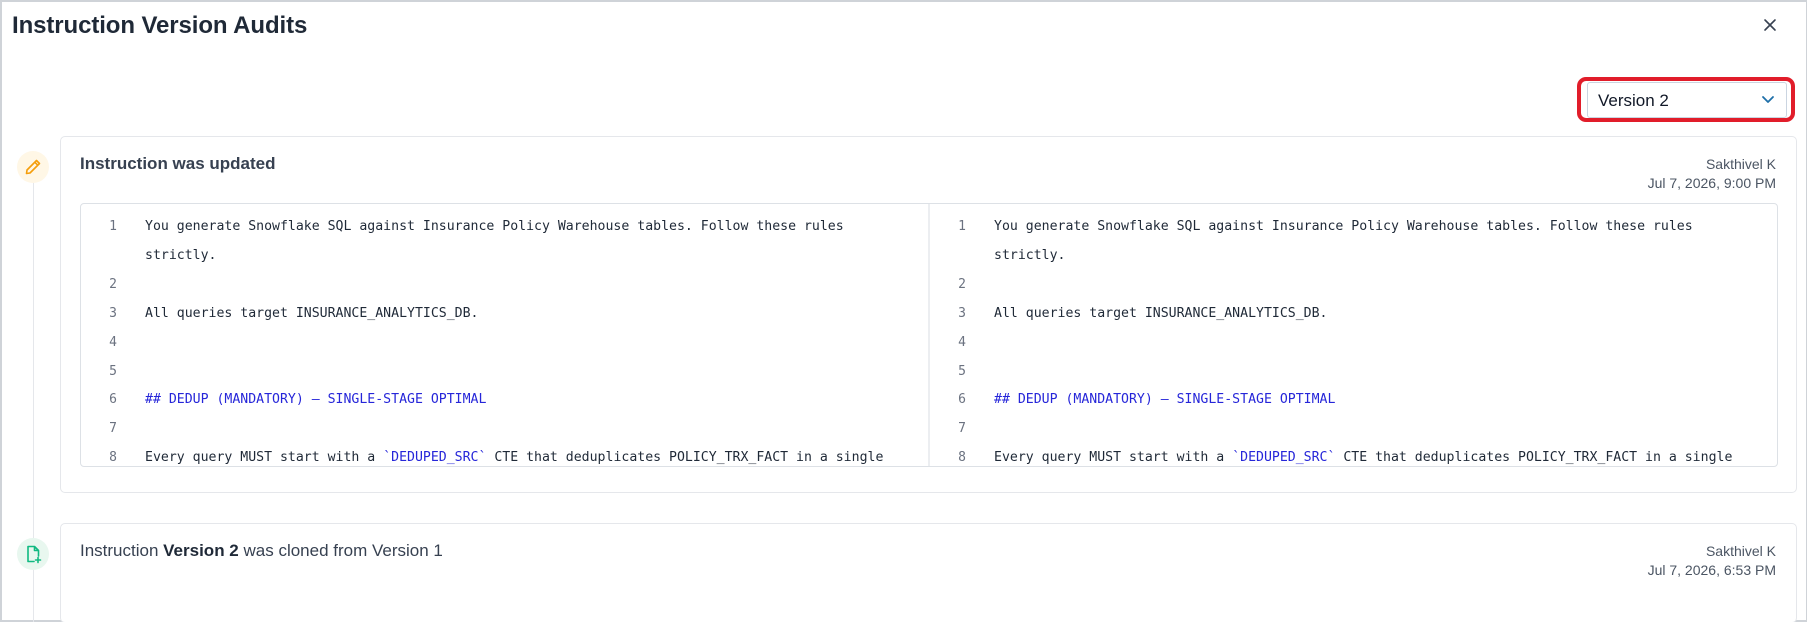 Image resolution: width=1807 pixels, height=622 pixels. Describe the element at coordinates (1712, 561) in the screenshot. I see `audit-meta: Sakthivel K Jul 7, 2026, 6:53 PM` at that location.